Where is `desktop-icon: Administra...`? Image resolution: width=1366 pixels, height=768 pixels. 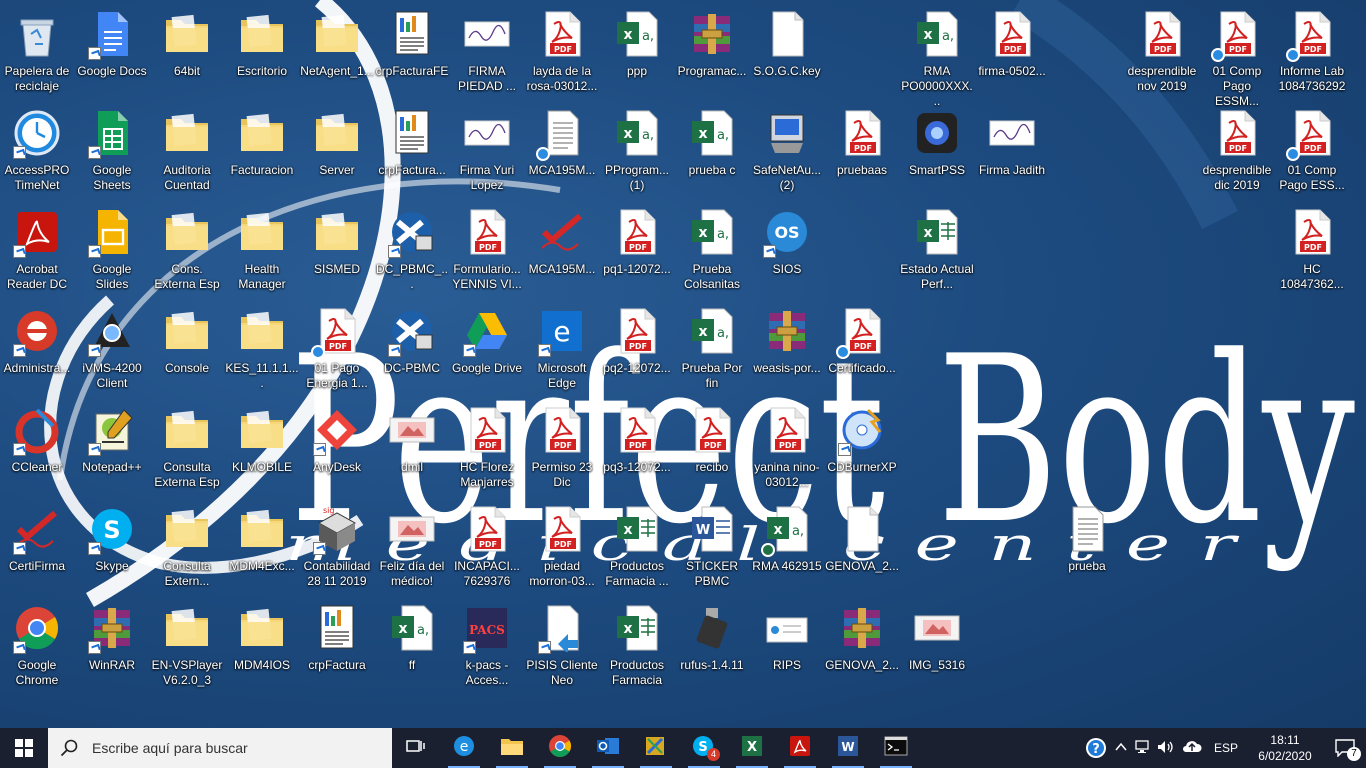 desktop-icon: Administra... is located at coordinates (37, 349).